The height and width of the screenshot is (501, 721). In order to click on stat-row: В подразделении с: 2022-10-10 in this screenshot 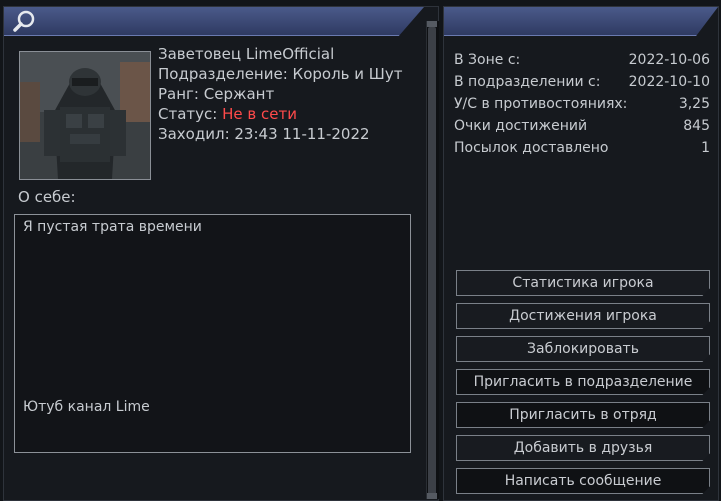, I will do `click(582, 82)`.